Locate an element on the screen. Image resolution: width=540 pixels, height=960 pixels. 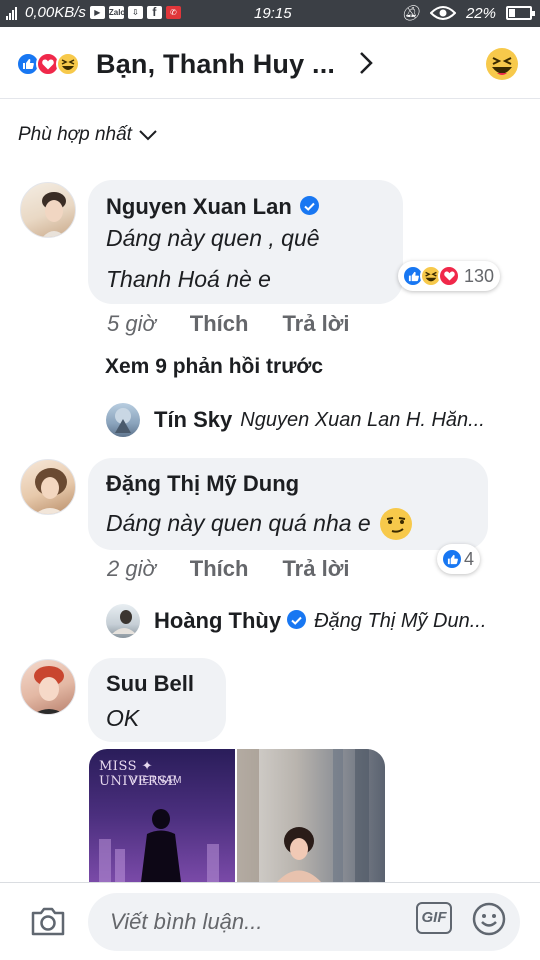
chevron-right-icon is located at coordinates (366, 63).